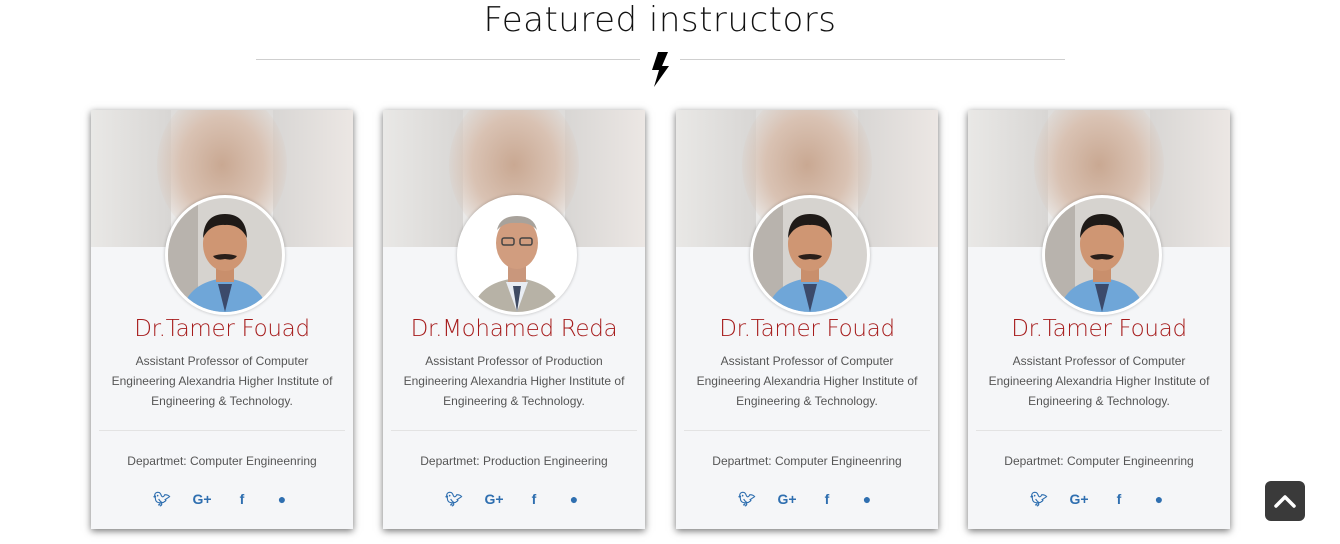  I want to click on title-divider-left, so click(448, 59).